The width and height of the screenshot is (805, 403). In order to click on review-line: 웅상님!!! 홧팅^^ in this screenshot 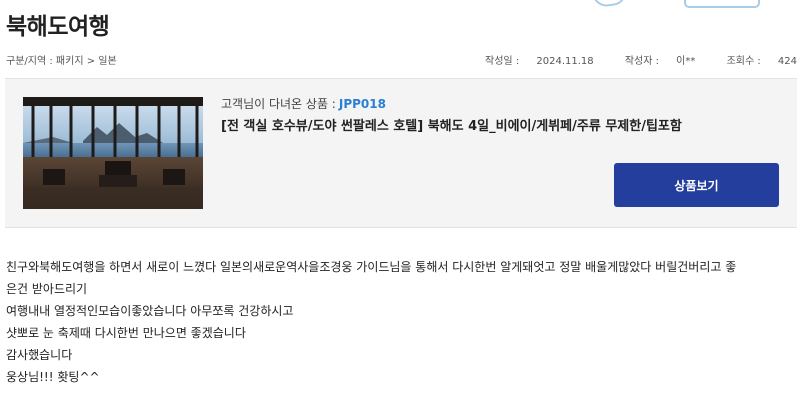, I will do `click(53, 377)`.